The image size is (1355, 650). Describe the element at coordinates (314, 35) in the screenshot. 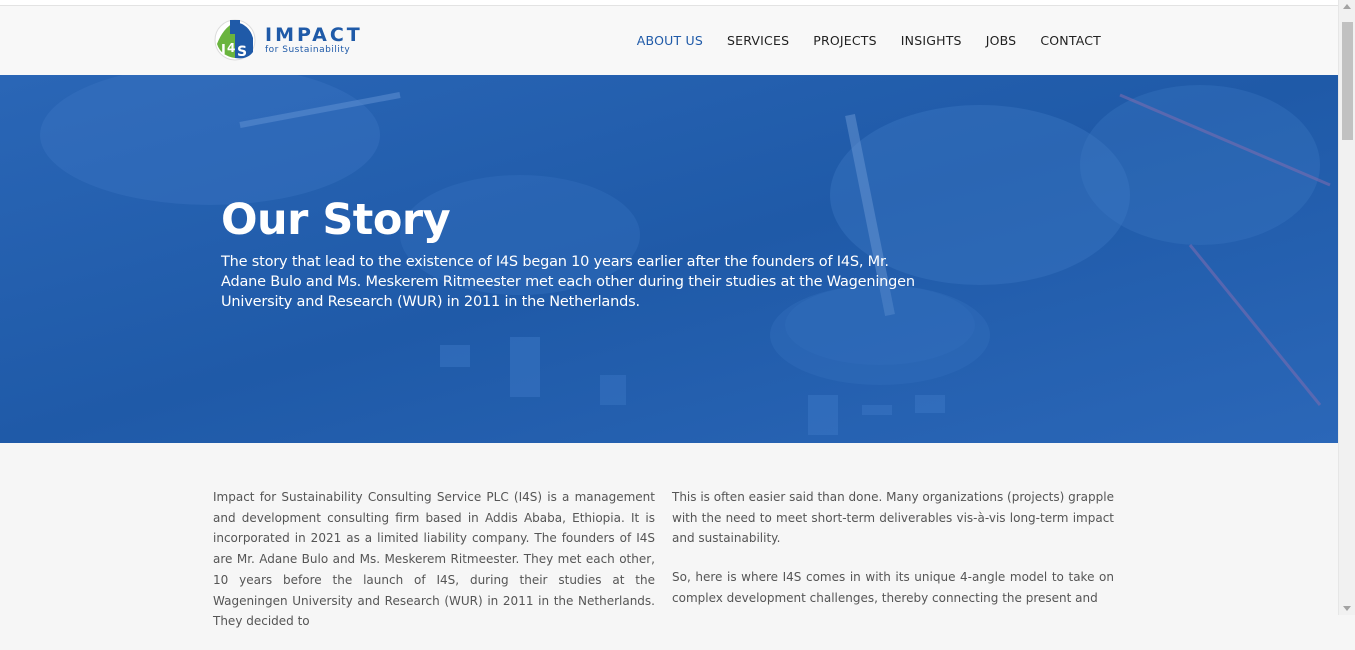

I see `logo-title: IMPACT` at that location.